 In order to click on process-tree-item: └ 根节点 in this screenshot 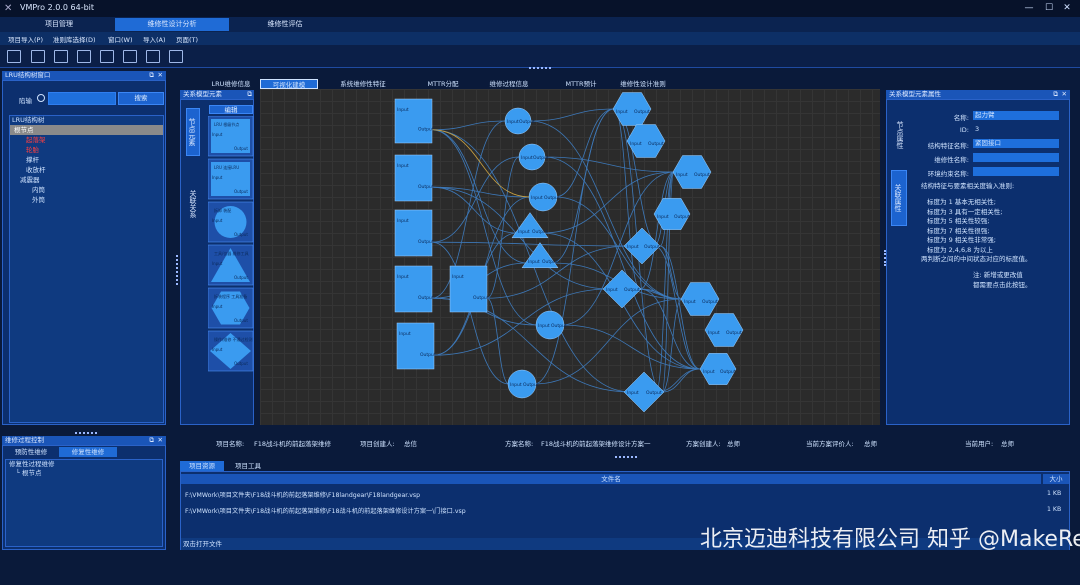, I will do `click(84, 473)`.